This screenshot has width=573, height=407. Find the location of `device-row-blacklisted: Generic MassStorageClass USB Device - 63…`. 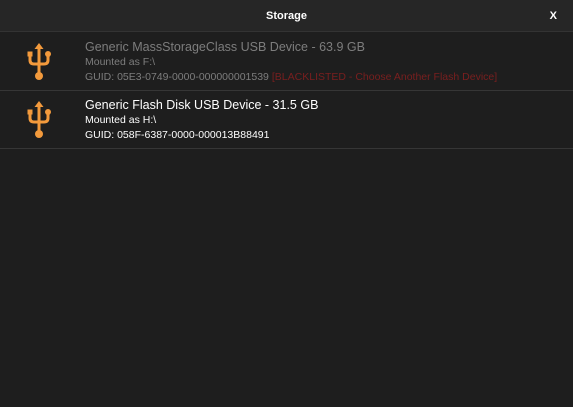

device-row-blacklisted: Generic MassStorageClass USB Device - 63… is located at coordinates (286, 62).